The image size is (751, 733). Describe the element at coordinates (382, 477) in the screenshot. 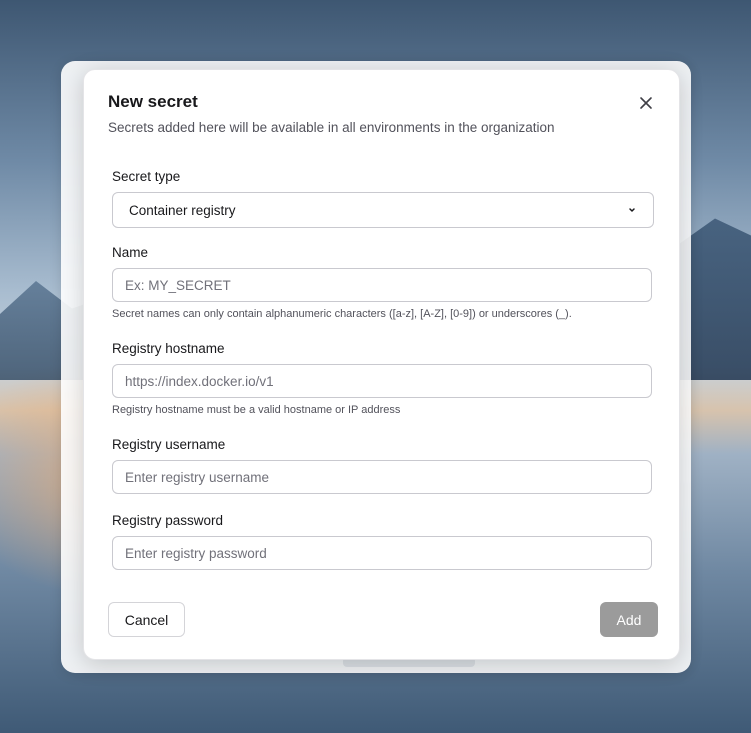

I see `registry-username-input` at that location.